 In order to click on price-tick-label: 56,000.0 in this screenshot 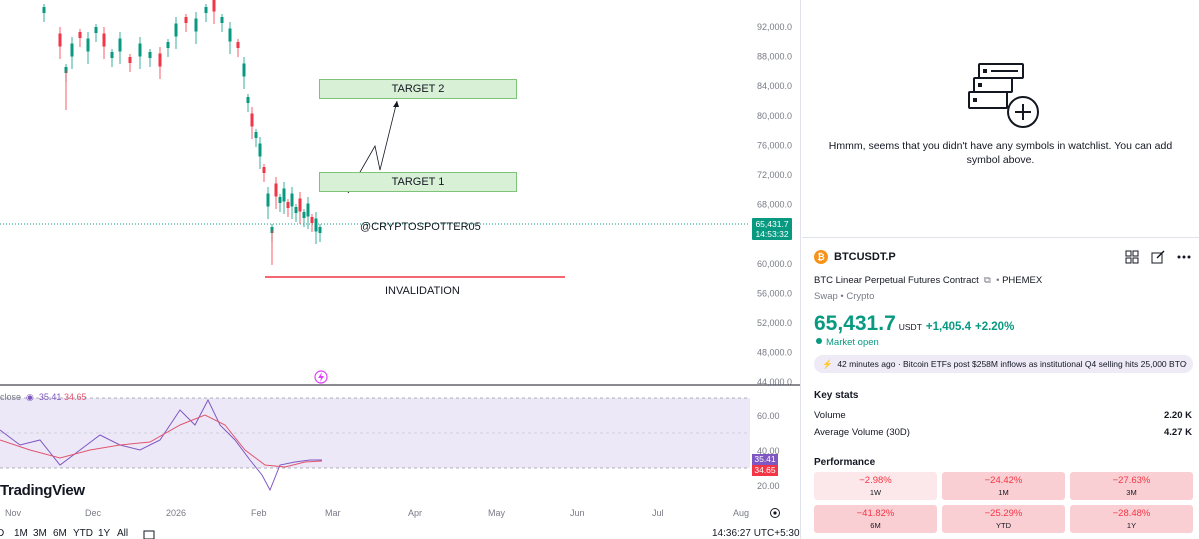, I will do `click(774, 293)`.